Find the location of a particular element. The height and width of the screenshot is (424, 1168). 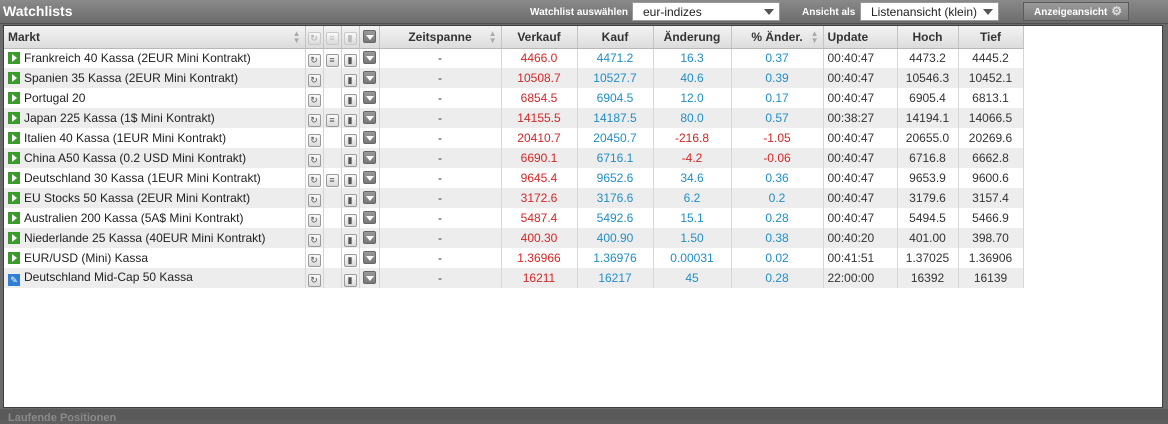

info-cell: ≡ is located at coordinates (332, 58).